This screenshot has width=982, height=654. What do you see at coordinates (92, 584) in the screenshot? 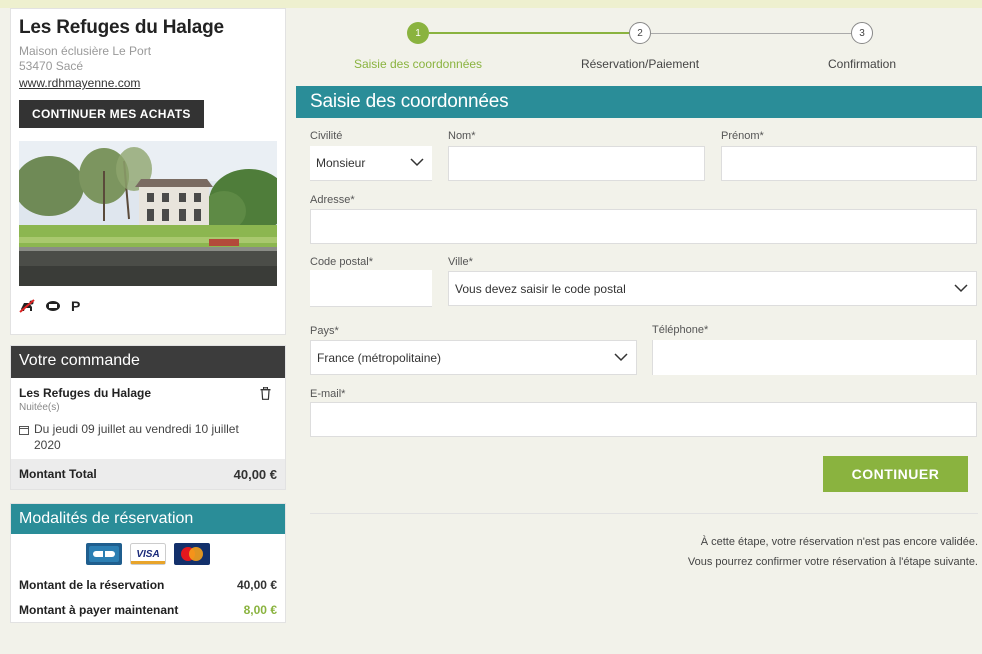
I see `booking-amount-label: Montant de la réservation` at bounding box center [92, 584].